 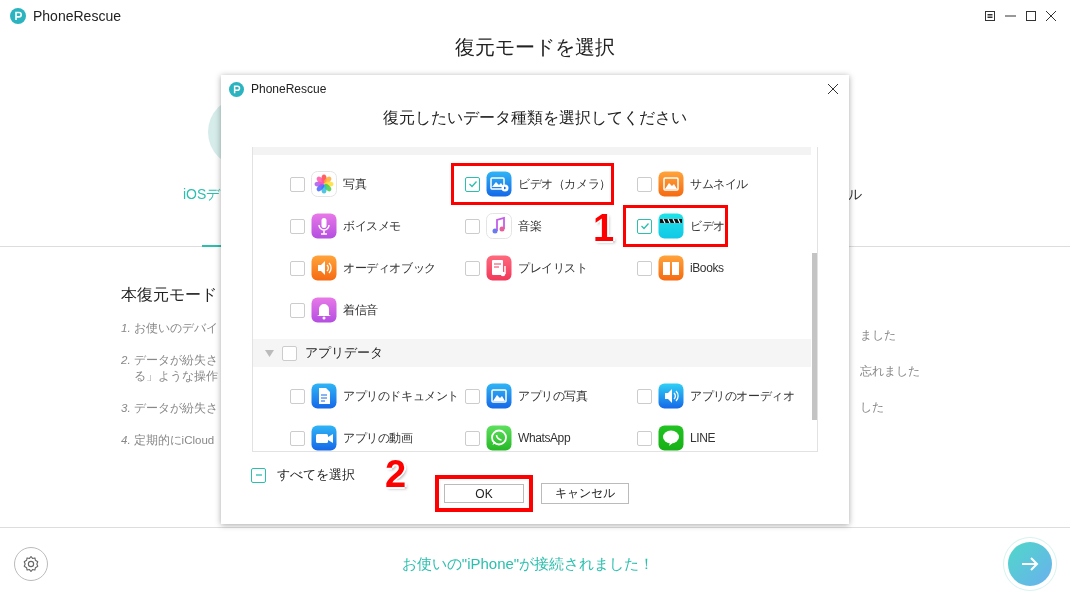 What do you see at coordinates (530, 226) in the screenshot?
I see `option-label: 音楽` at bounding box center [530, 226].